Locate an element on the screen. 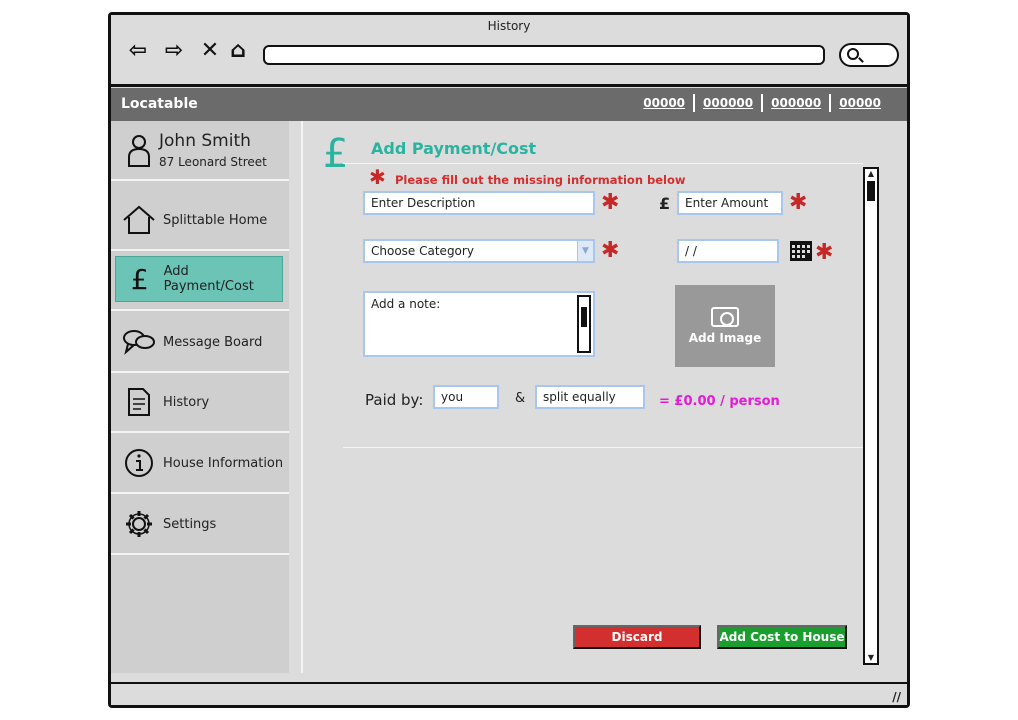 Image resolution: width=1018 pixels, height=720 pixels. note-scrollbar is located at coordinates (584, 324).